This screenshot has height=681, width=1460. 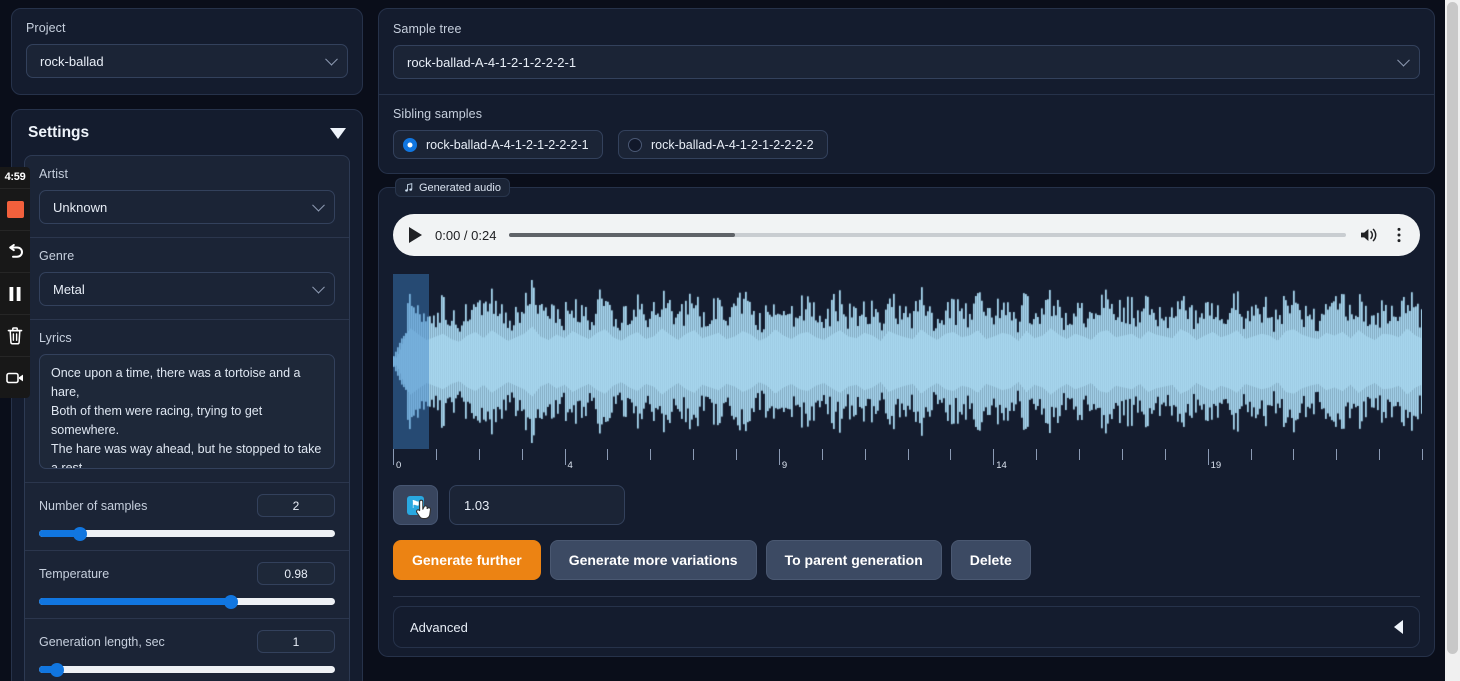 What do you see at coordinates (439, 627) in the screenshot?
I see `advanced-label: Advanced` at bounding box center [439, 627].